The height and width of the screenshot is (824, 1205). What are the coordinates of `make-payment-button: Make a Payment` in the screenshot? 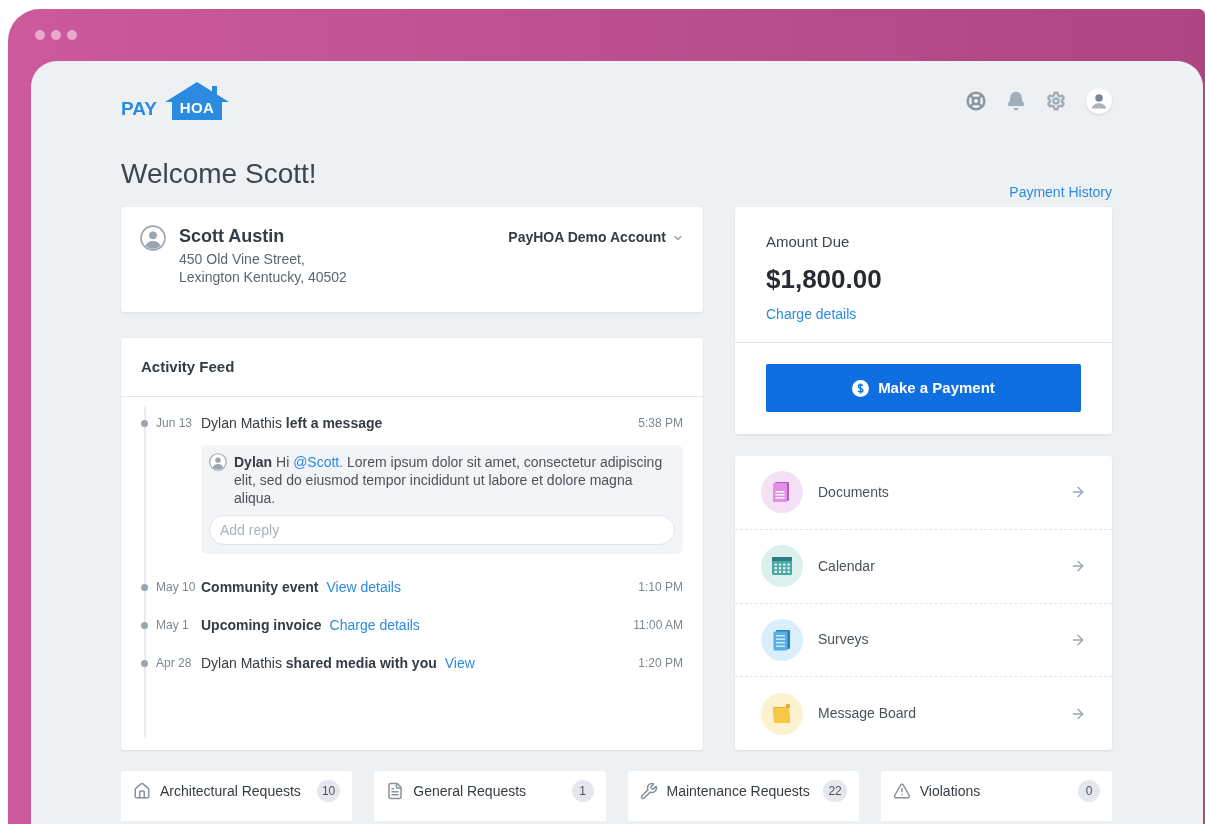 It's located at (923, 388).